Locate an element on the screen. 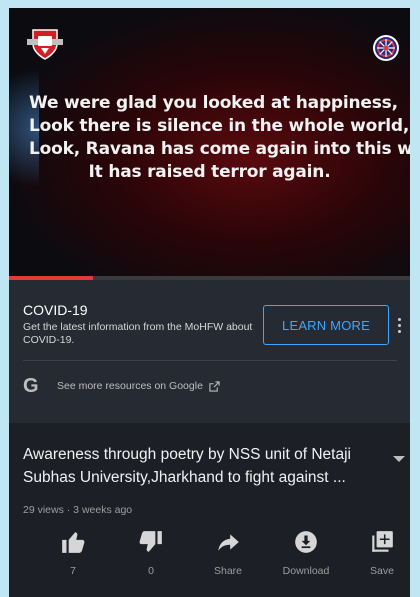 The width and height of the screenshot is (420, 597). thumbs-down-icon is located at coordinates (150, 541).